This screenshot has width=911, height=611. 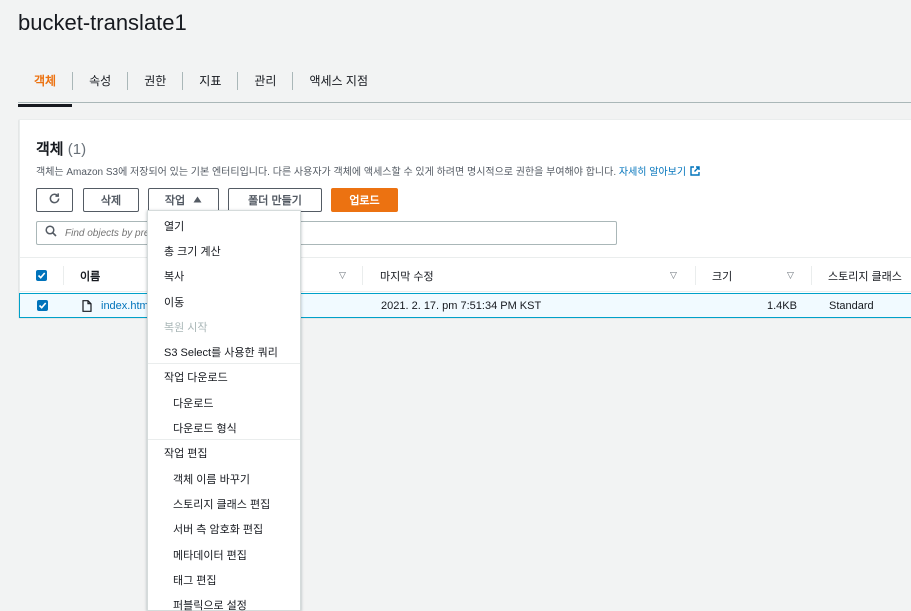 I want to click on search-box, so click(x=326, y=233).